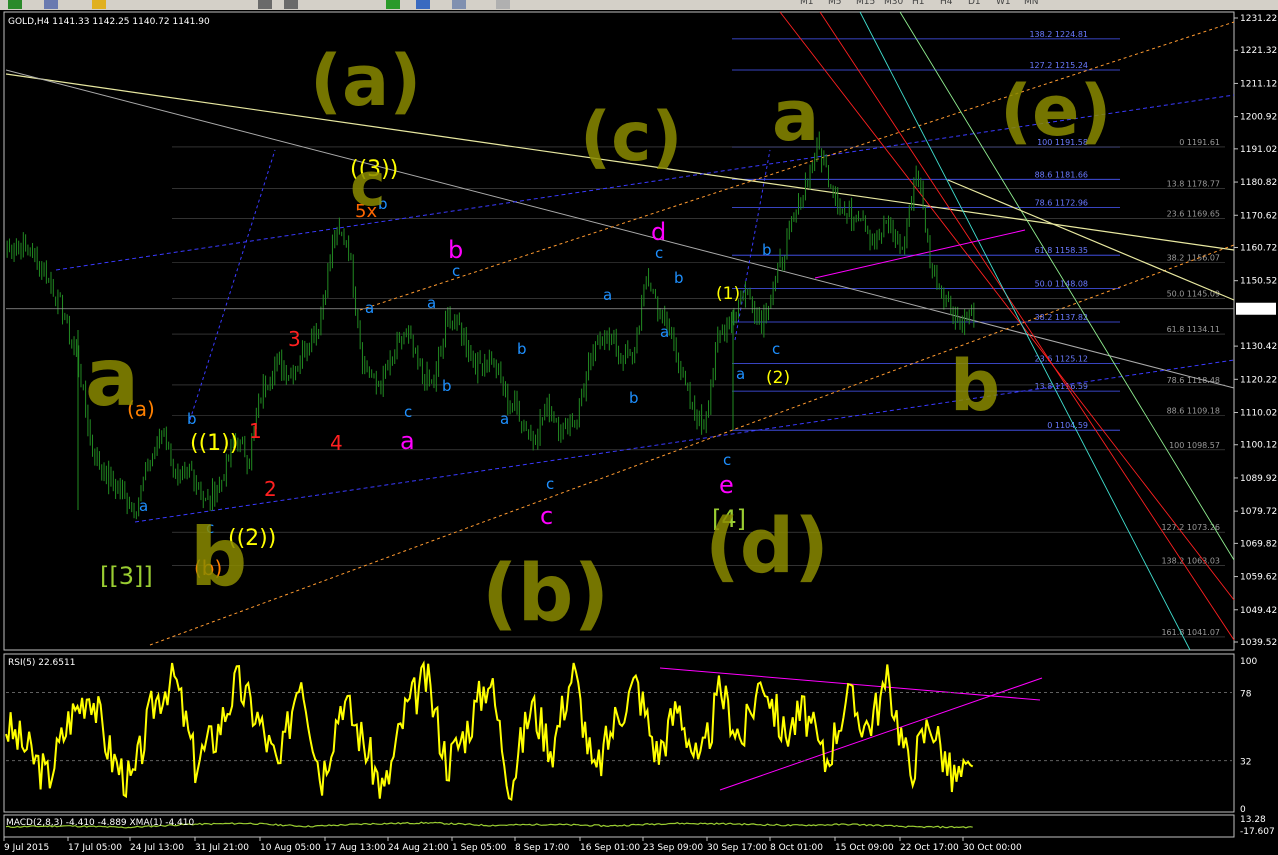 Image resolution: width=1278 pixels, height=855 pixels. Describe the element at coordinates (728, 294) in the screenshot. I see `wave-label: (1)` at that location.